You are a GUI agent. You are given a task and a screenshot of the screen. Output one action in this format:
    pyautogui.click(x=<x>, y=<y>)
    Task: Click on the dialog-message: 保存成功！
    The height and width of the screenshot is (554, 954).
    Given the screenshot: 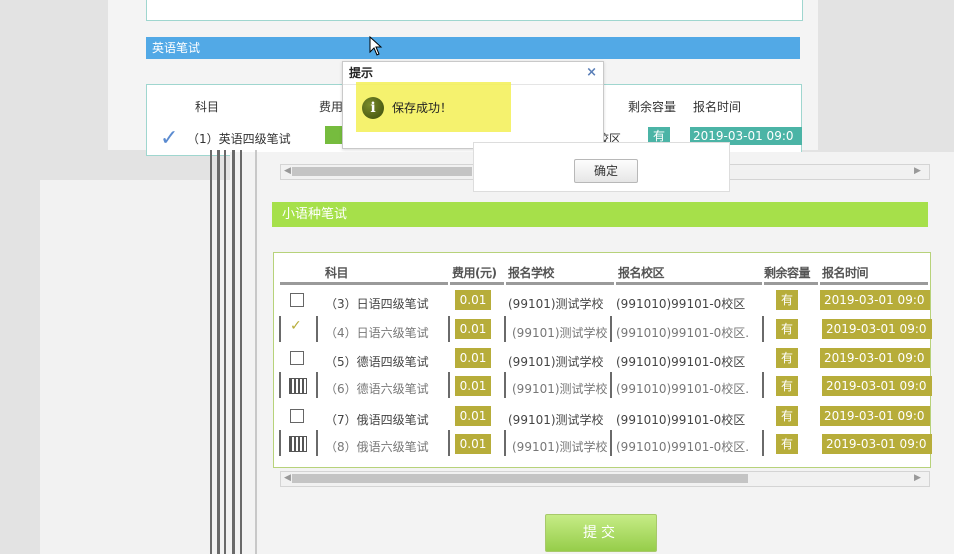 What is the action you would take?
    pyautogui.click(x=422, y=108)
    